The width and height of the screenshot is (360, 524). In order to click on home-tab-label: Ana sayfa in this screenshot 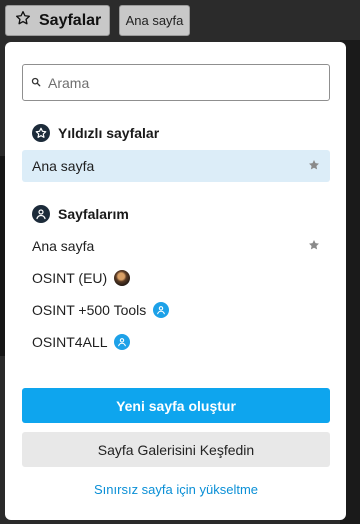, I will do `click(154, 20)`.